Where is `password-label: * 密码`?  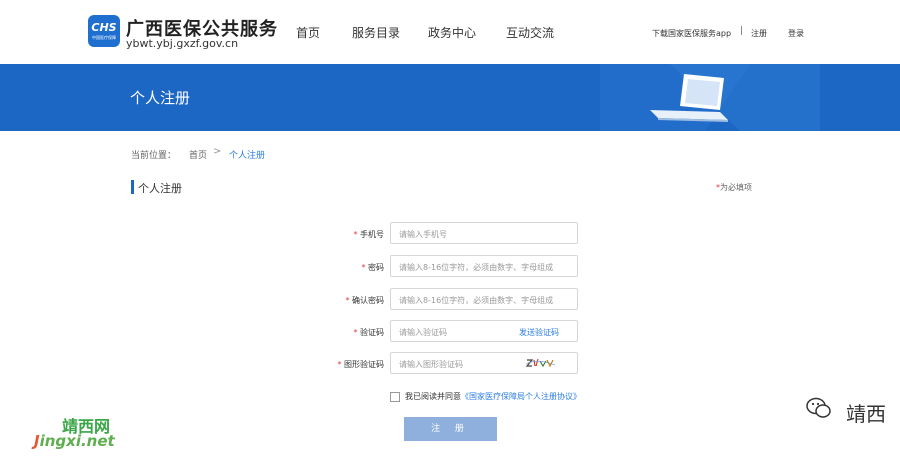
password-label: * 密码 is located at coordinates (324, 267).